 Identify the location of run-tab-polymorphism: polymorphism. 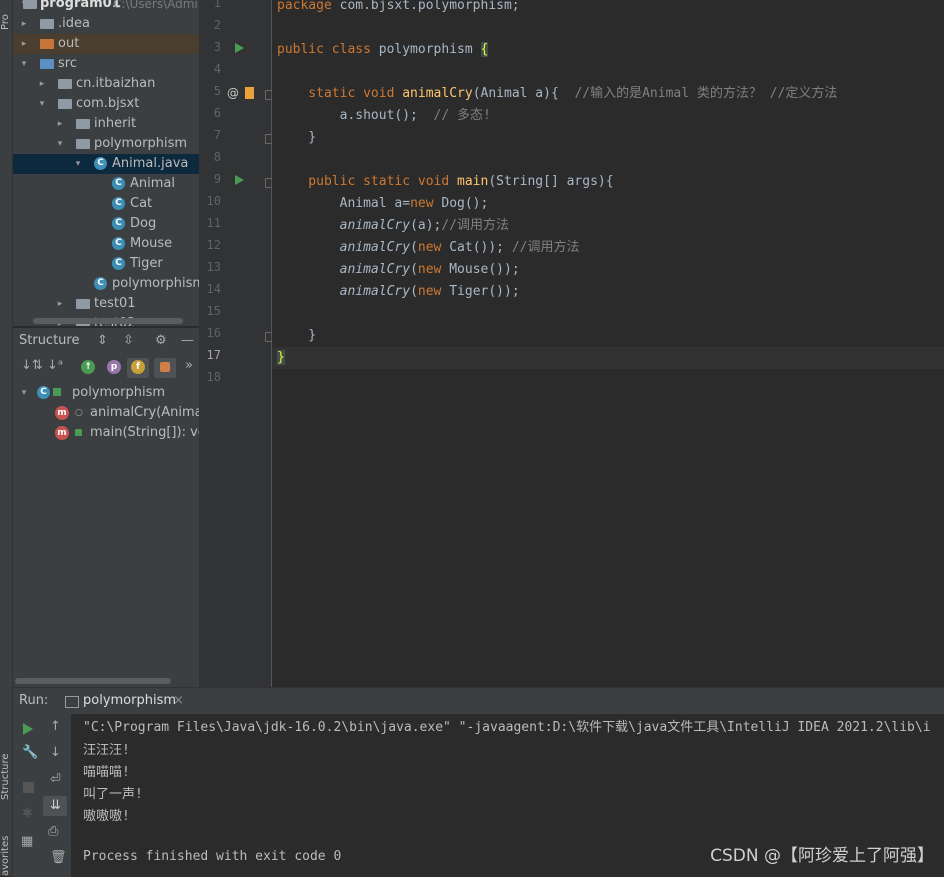
(129, 700).